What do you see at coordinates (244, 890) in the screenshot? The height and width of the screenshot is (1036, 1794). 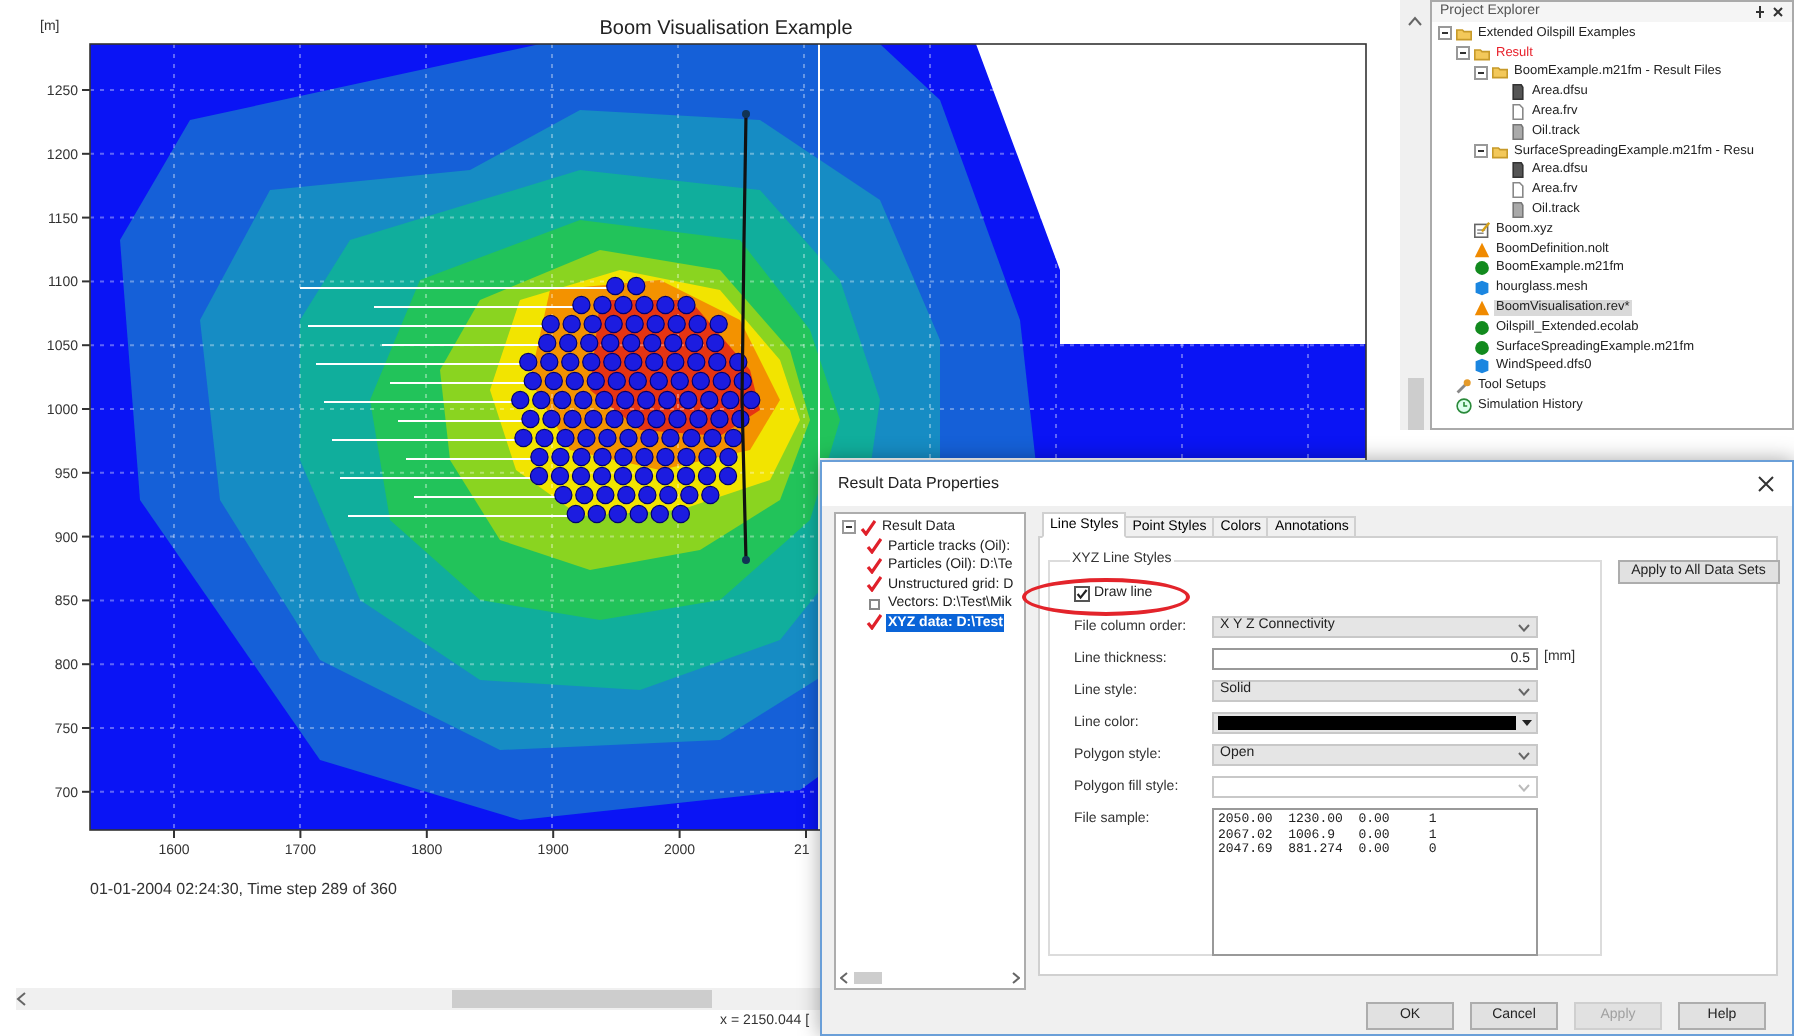 I see `time-step-label: 01-01-2004 02:24:30, Time step 289 of 360` at bounding box center [244, 890].